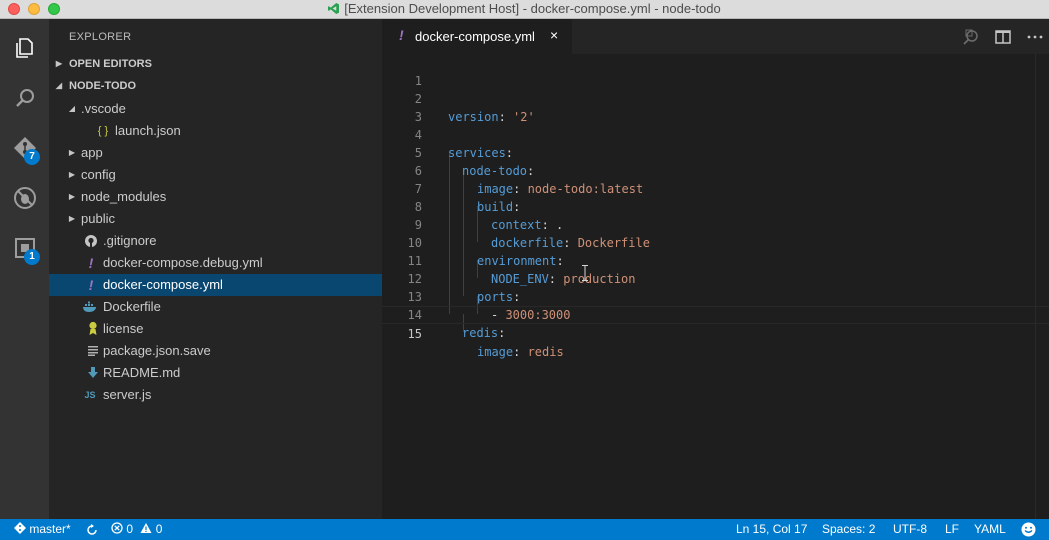 This screenshot has width=1049, height=540. What do you see at coordinates (136, 529) in the screenshot?
I see `problems-indicator: 0 0` at bounding box center [136, 529].